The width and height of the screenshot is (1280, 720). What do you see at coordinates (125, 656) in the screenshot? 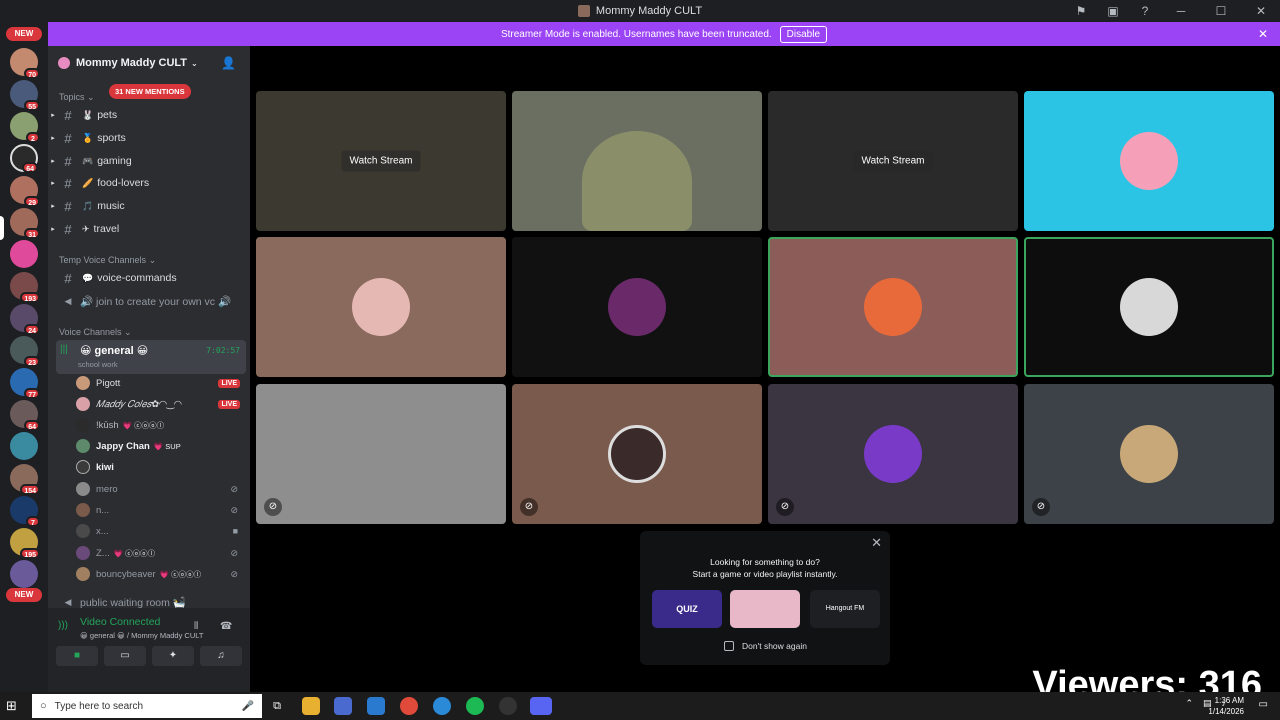
I see `screen-share-button: ▭` at bounding box center [125, 656].